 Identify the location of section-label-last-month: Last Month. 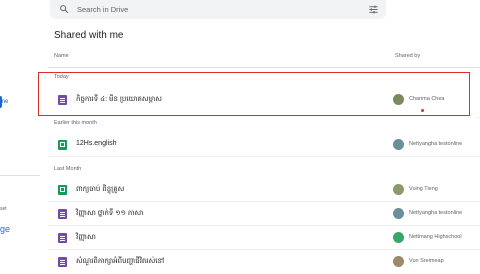
(68, 169).